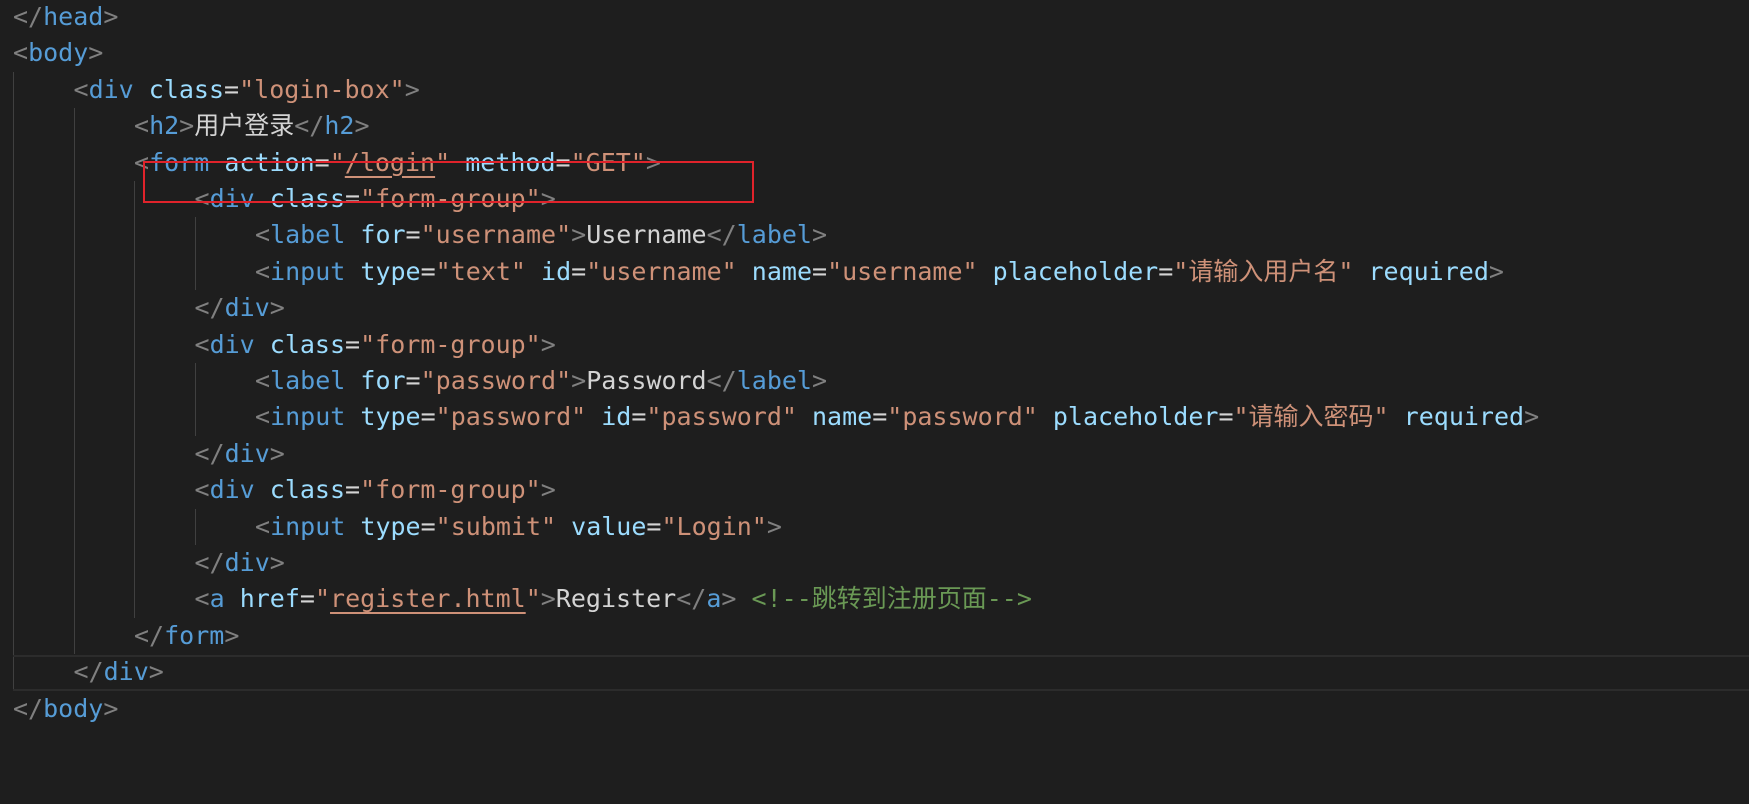  What do you see at coordinates (383, 235) in the screenshot?
I see `attribute-name: for` at bounding box center [383, 235].